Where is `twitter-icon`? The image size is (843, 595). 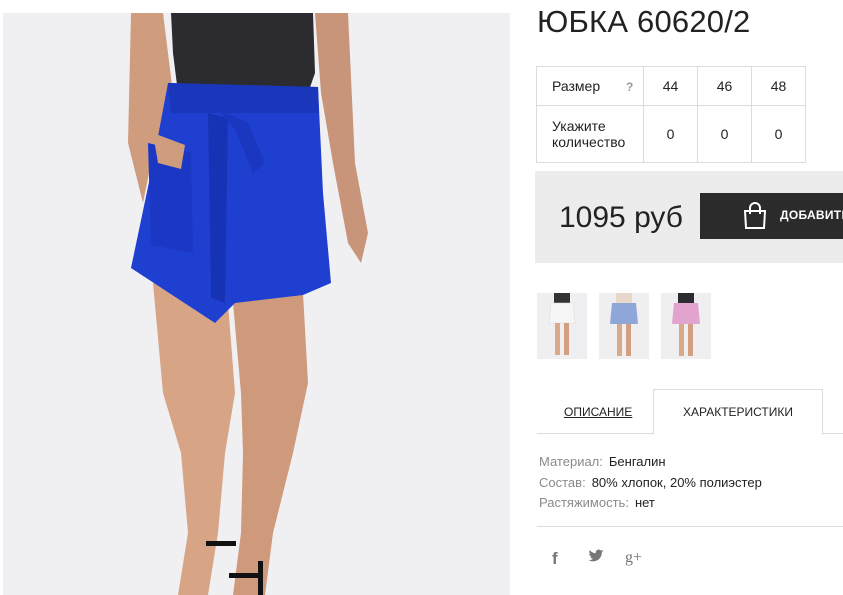
twitter-icon is located at coordinates (596, 558).